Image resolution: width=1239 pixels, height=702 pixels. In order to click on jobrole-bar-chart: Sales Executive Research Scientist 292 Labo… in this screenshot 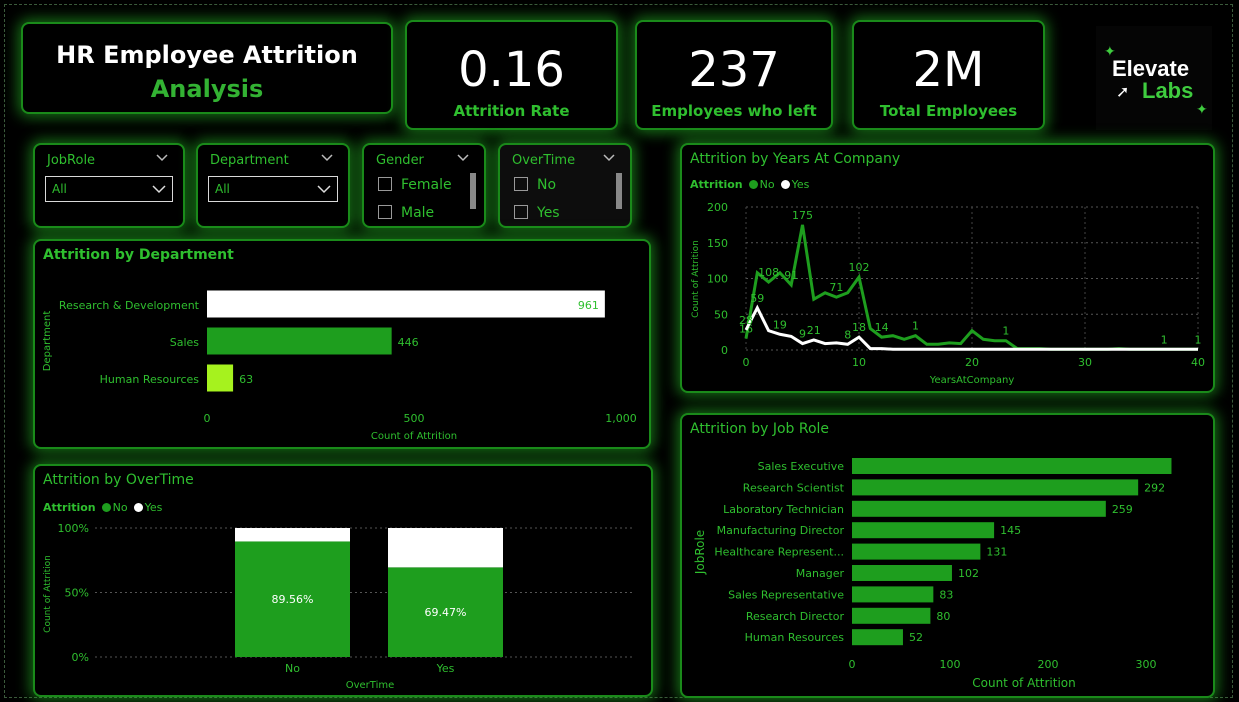, I will do `click(932, 574)`.